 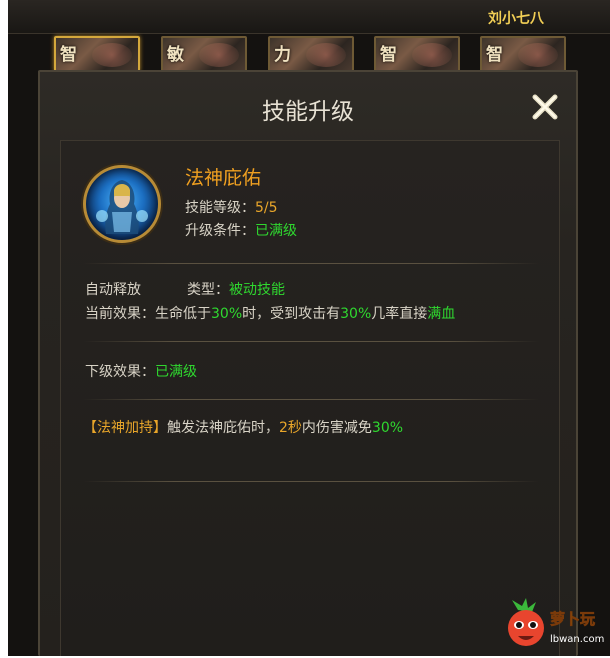 What do you see at coordinates (220, 208) in the screenshot?
I see `skill-level-label: 技能等级：` at bounding box center [220, 208].